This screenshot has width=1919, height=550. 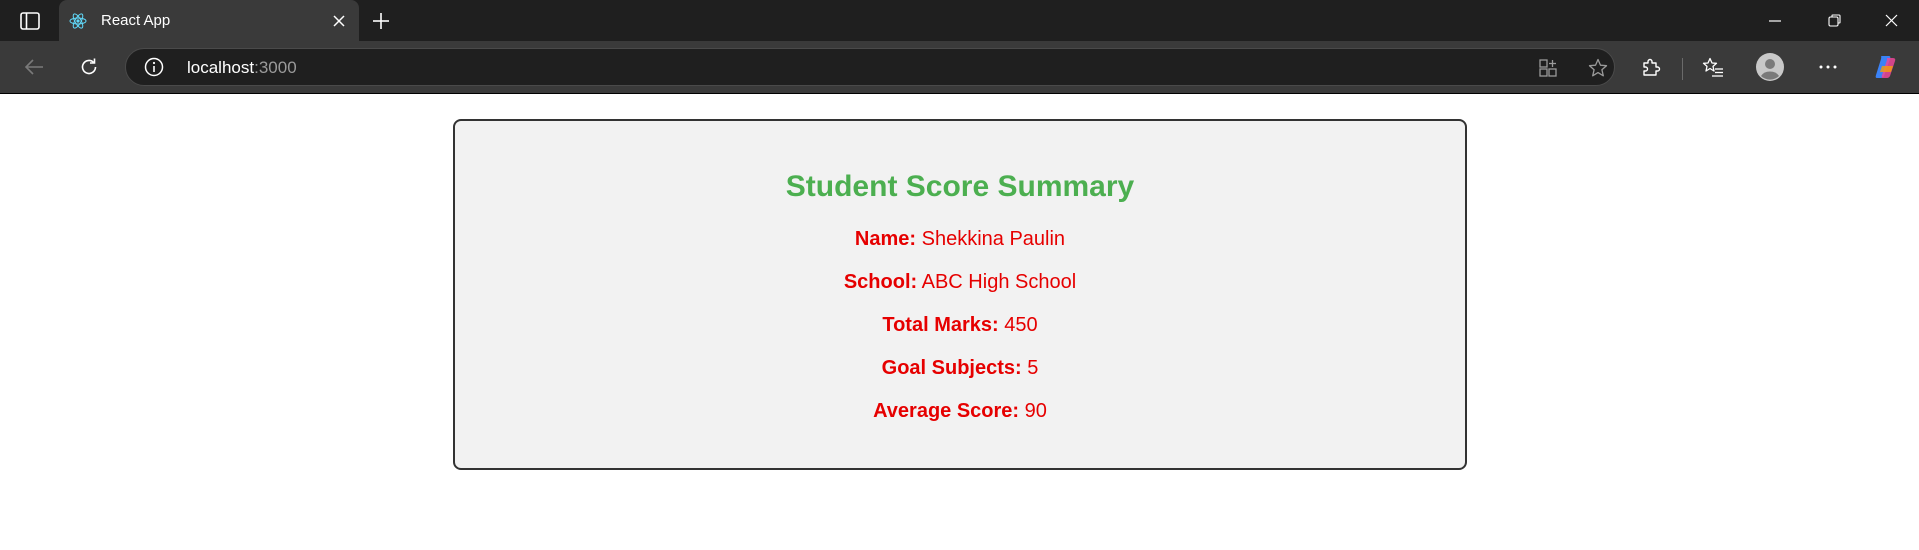 What do you see at coordinates (78, 21) in the screenshot?
I see `react-logo-icon` at bounding box center [78, 21].